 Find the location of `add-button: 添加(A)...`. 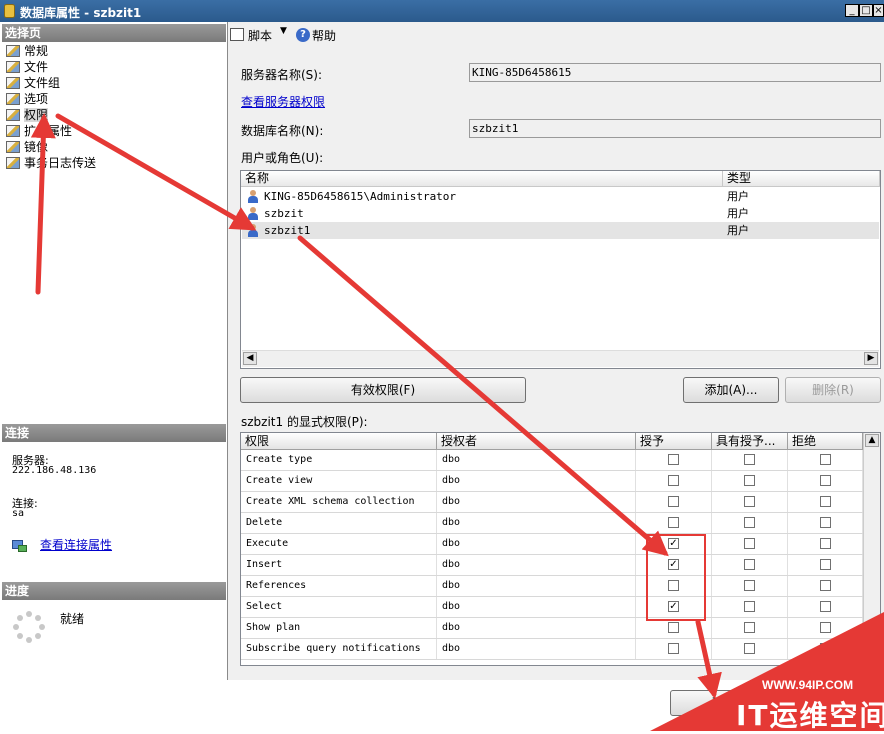

add-button: 添加(A)... is located at coordinates (731, 390).